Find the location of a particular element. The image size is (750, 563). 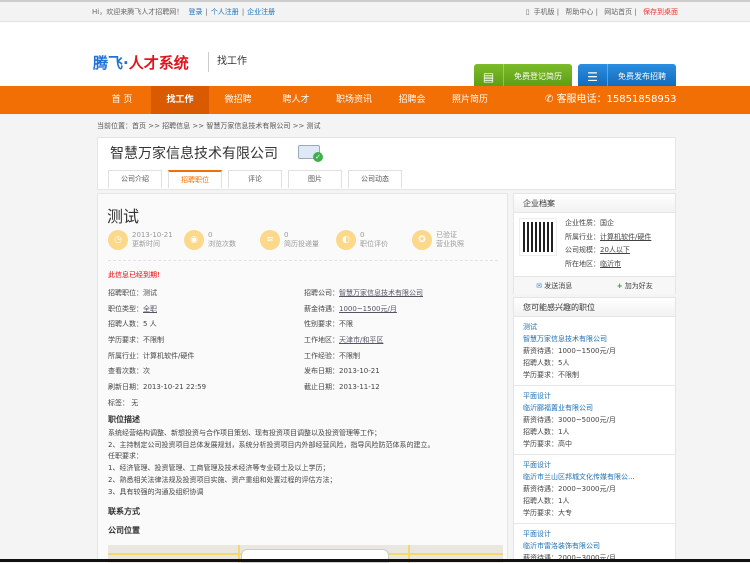

tab-comments: 评论 is located at coordinates (255, 179).